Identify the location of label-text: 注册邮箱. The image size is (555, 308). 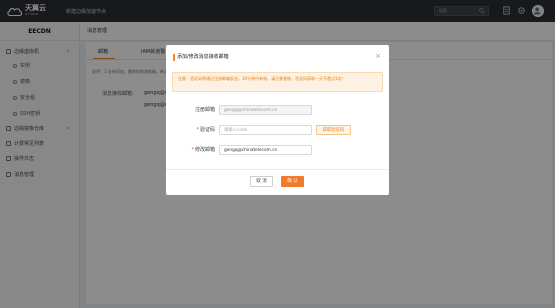
(204, 110).